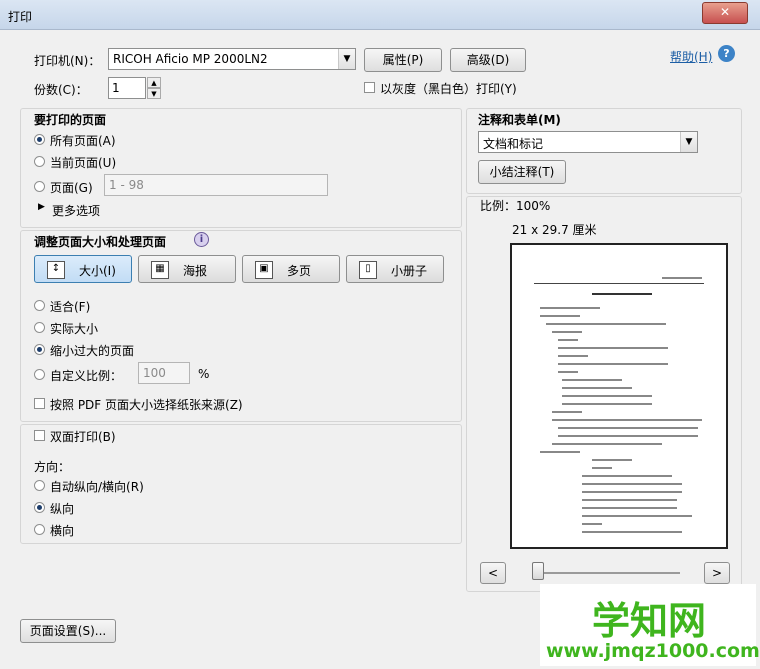 The height and width of the screenshot is (669, 760). What do you see at coordinates (649, 621) in the screenshot?
I see `watermark-title: 学知网` at bounding box center [649, 621].